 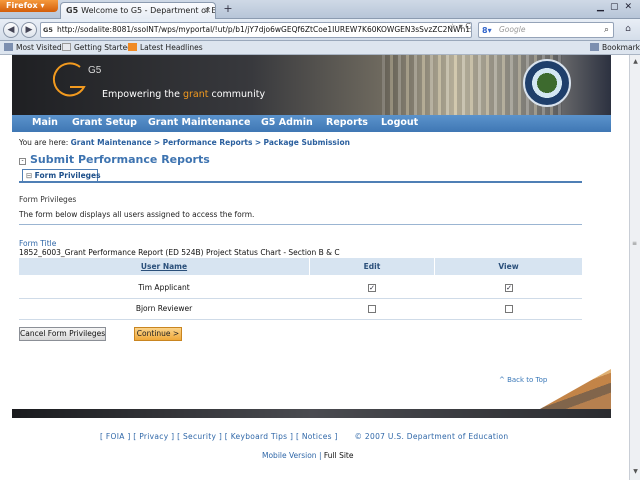 I want to click on footer-copyright: © 2007 U.S. Department of Education, so click(x=431, y=436).